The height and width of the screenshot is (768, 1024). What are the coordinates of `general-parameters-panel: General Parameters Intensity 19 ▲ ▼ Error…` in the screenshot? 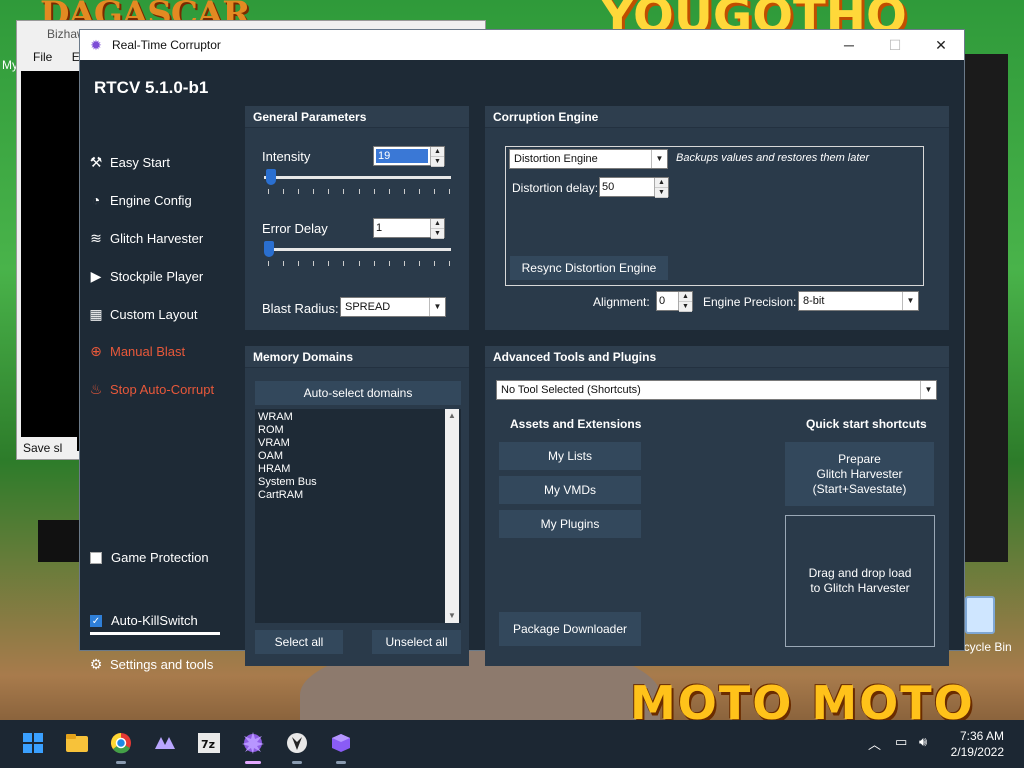 It's located at (357, 218).